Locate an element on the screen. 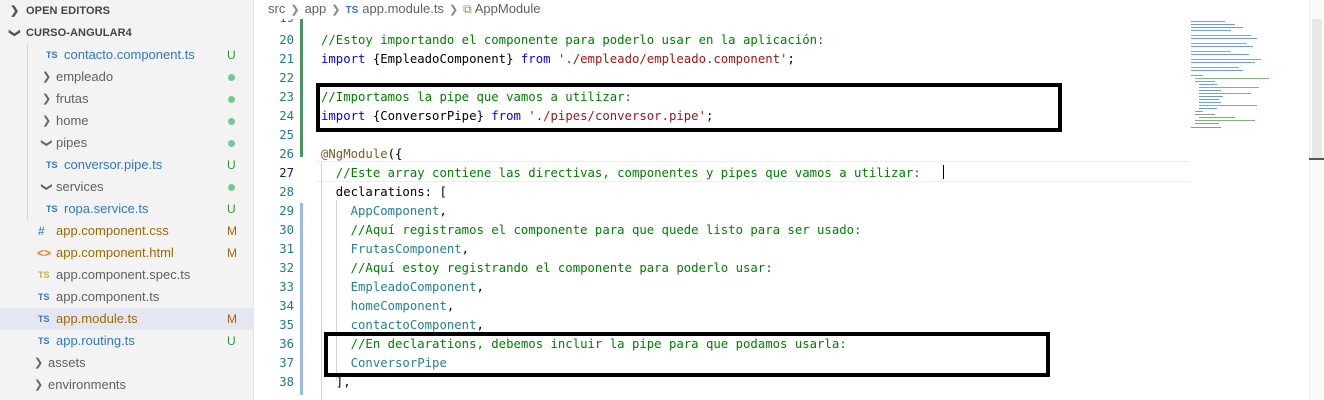  code-line: EmpleadoComponent, is located at coordinates (402, 287).